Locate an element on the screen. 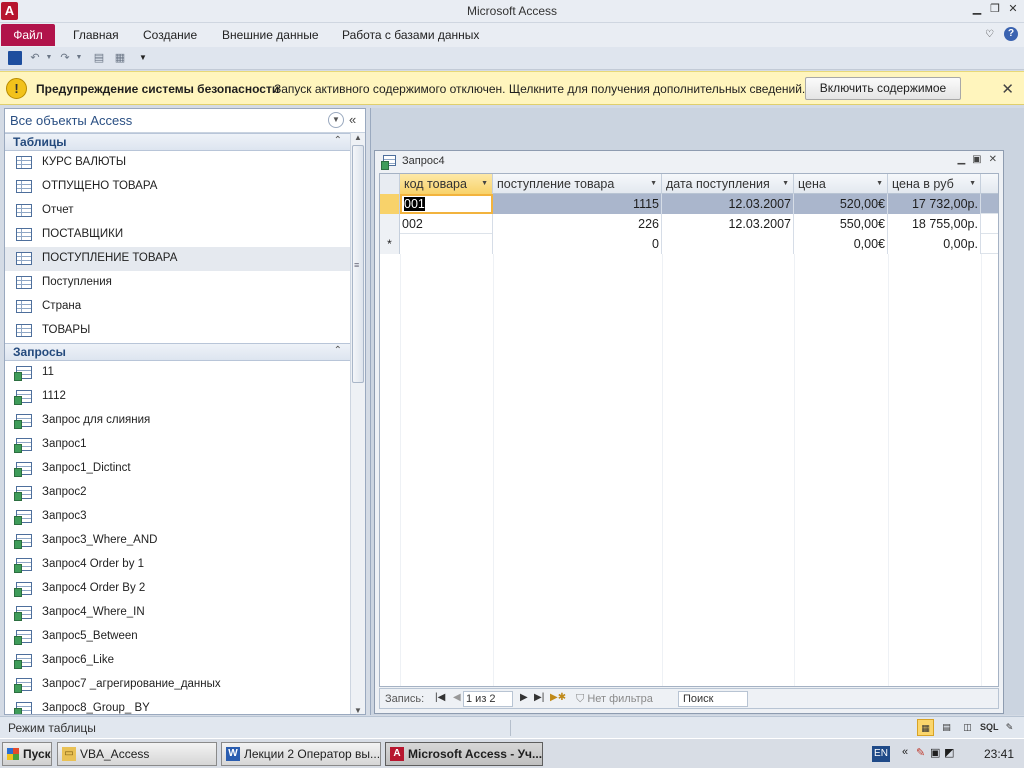 The image size is (1024, 768). print-preview-icon: ▦ is located at coordinates (120, 58).